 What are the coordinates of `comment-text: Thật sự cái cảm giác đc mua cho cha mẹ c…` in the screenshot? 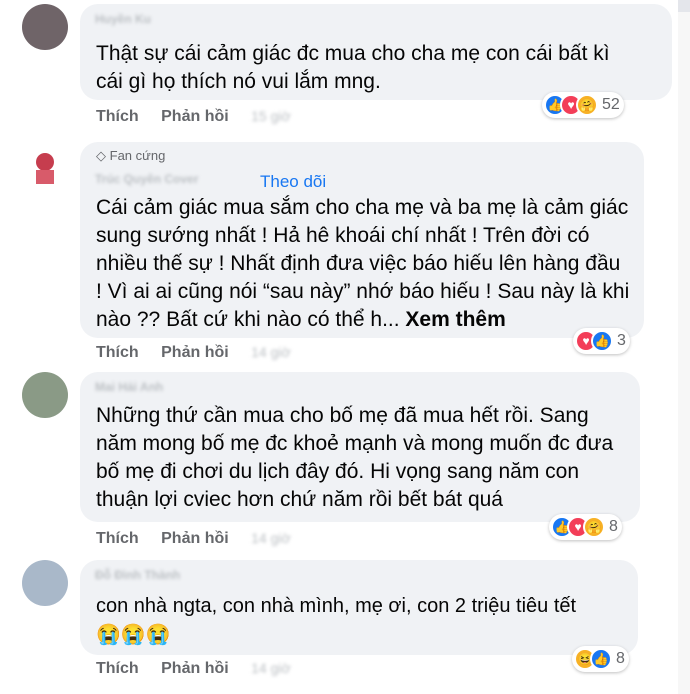 It's located at (353, 67).